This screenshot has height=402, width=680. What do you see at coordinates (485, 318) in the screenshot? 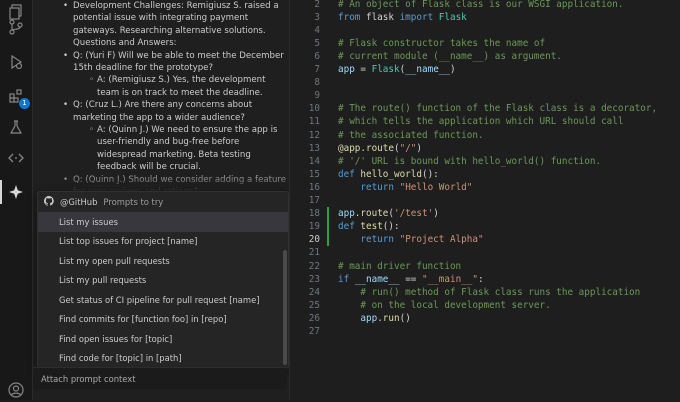
I see `code-line: 26 app.run()` at bounding box center [485, 318].